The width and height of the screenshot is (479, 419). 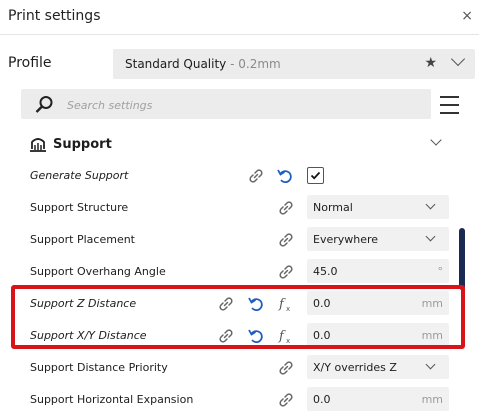 I want to click on category-support-label: Support, so click(x=82, y=144).